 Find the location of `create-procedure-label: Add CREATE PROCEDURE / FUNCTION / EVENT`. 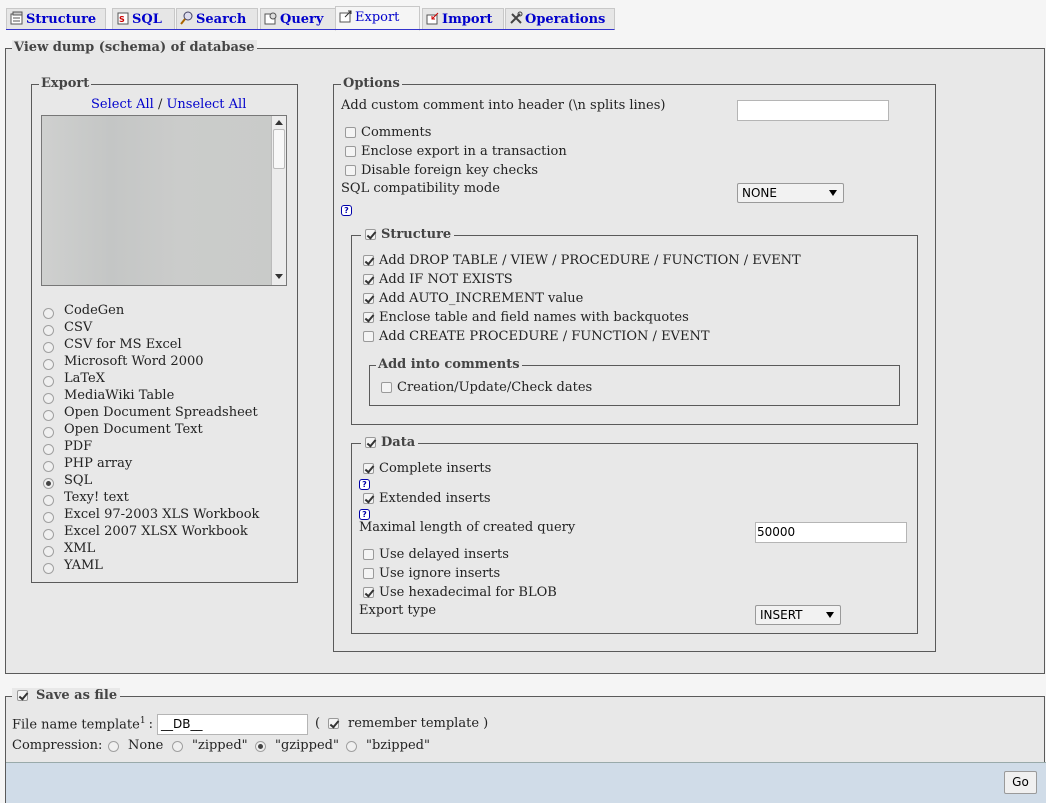

create-procedure-label: Add CREATE PROCEDURE / FUNCTION / EVENT is located at coordinates (544, 336).